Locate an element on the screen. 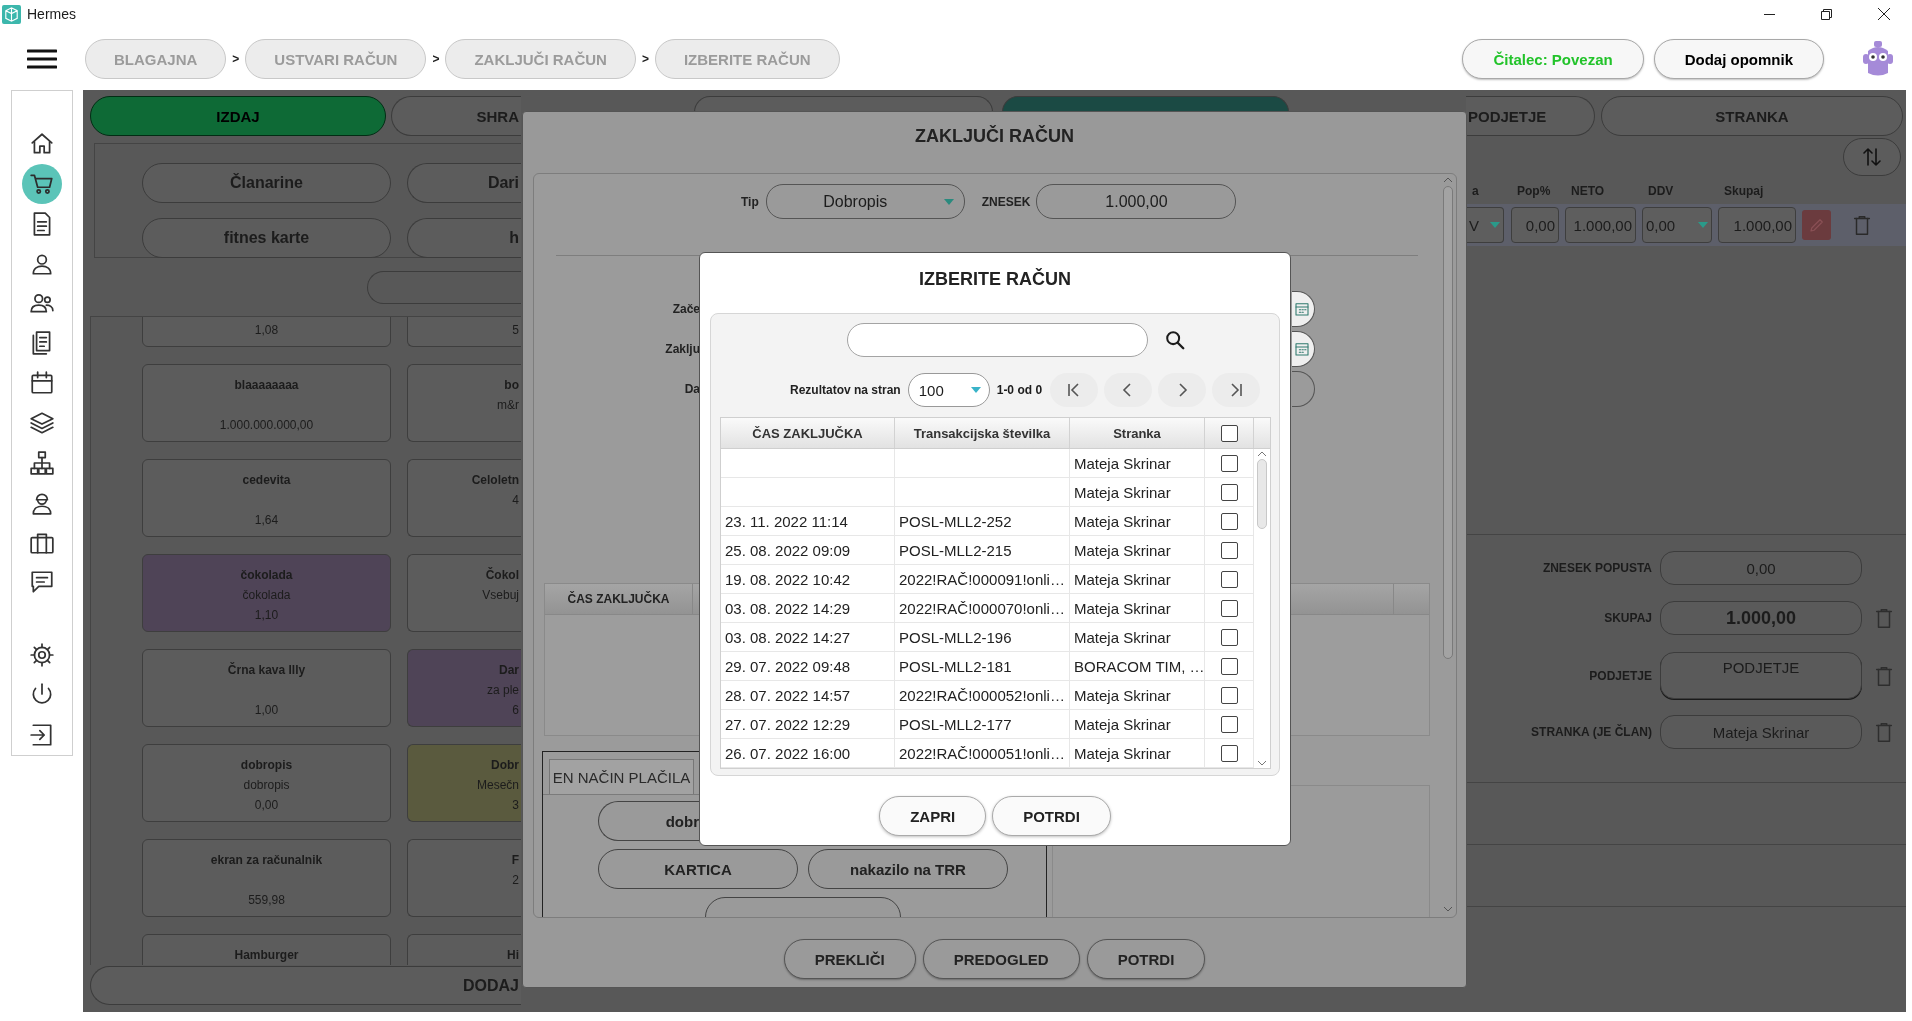 This screenshot has height=1021, width=1912. payment-method-button: dobr is located at coordinates (649, 821).